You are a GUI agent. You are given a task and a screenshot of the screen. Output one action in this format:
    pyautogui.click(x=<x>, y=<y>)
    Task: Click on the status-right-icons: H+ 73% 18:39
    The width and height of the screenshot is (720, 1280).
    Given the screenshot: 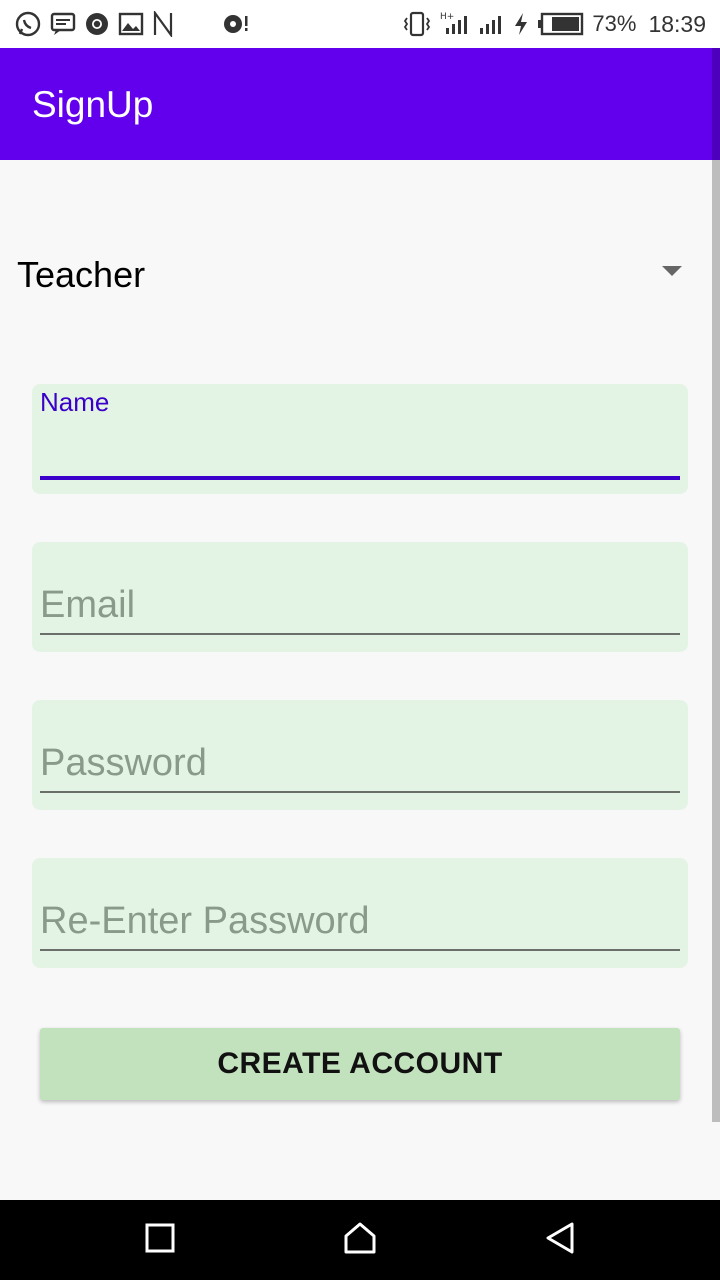 What is the action you would take?
    pyautogui.click(x=554, y=24)
    